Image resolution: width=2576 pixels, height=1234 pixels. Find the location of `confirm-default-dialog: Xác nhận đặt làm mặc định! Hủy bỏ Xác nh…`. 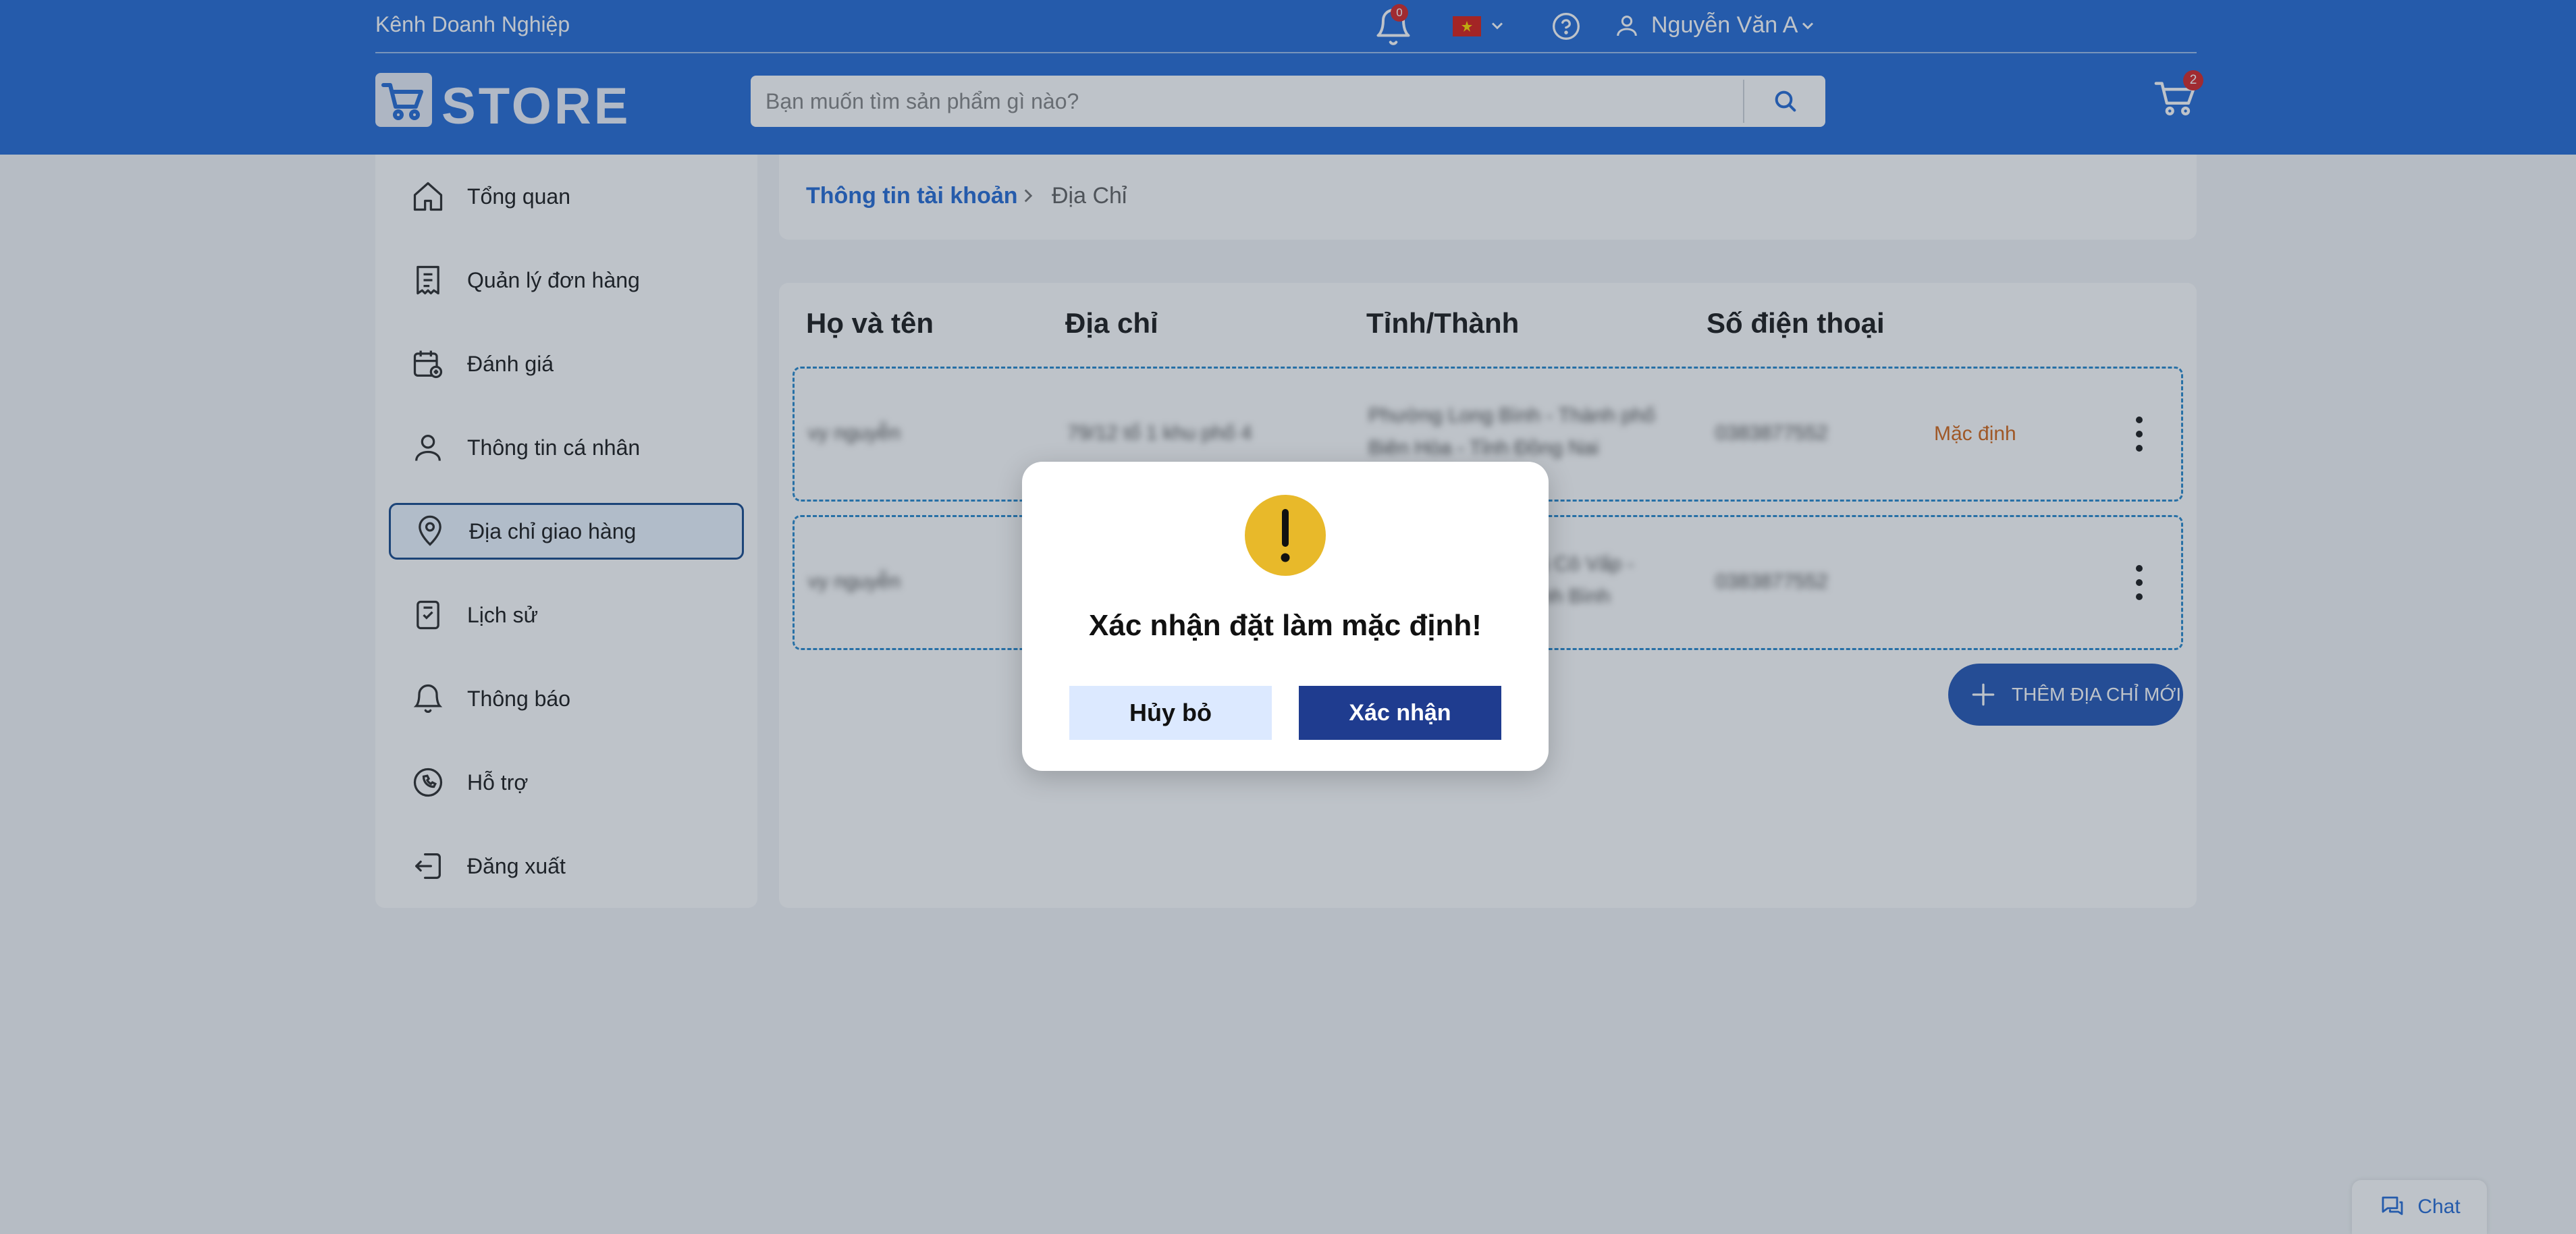

confirm-default-dialog: Xác nhận đặt làm mặc định! Hủy bỏ Xác nh… is located at coordinates (1285, 616).